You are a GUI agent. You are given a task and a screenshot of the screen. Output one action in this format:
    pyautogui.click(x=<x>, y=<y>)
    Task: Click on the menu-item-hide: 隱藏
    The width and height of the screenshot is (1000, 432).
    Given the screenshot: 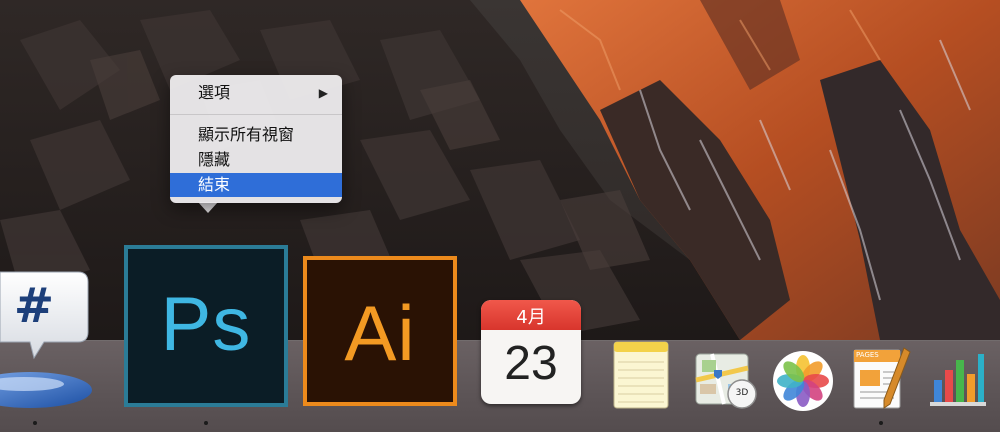 What is the action you would take?
    pyautogui.click(x=256, y=160)
    